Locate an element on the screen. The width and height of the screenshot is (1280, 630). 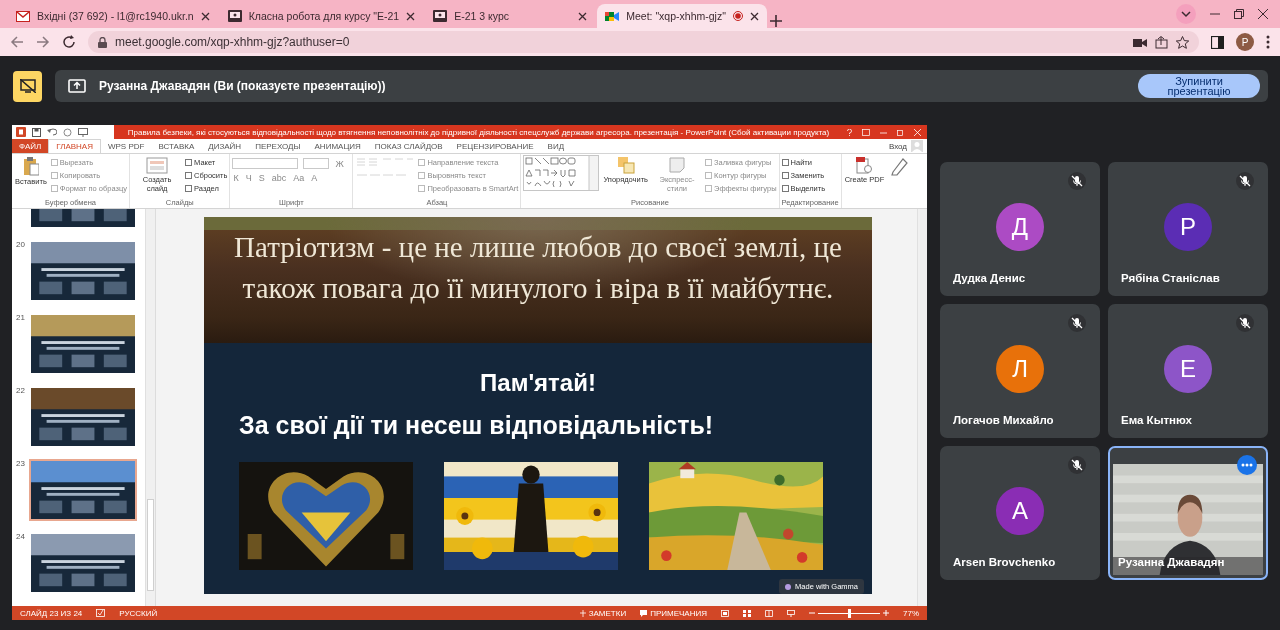
video-camera-icon is located at coordinates (612, 16).